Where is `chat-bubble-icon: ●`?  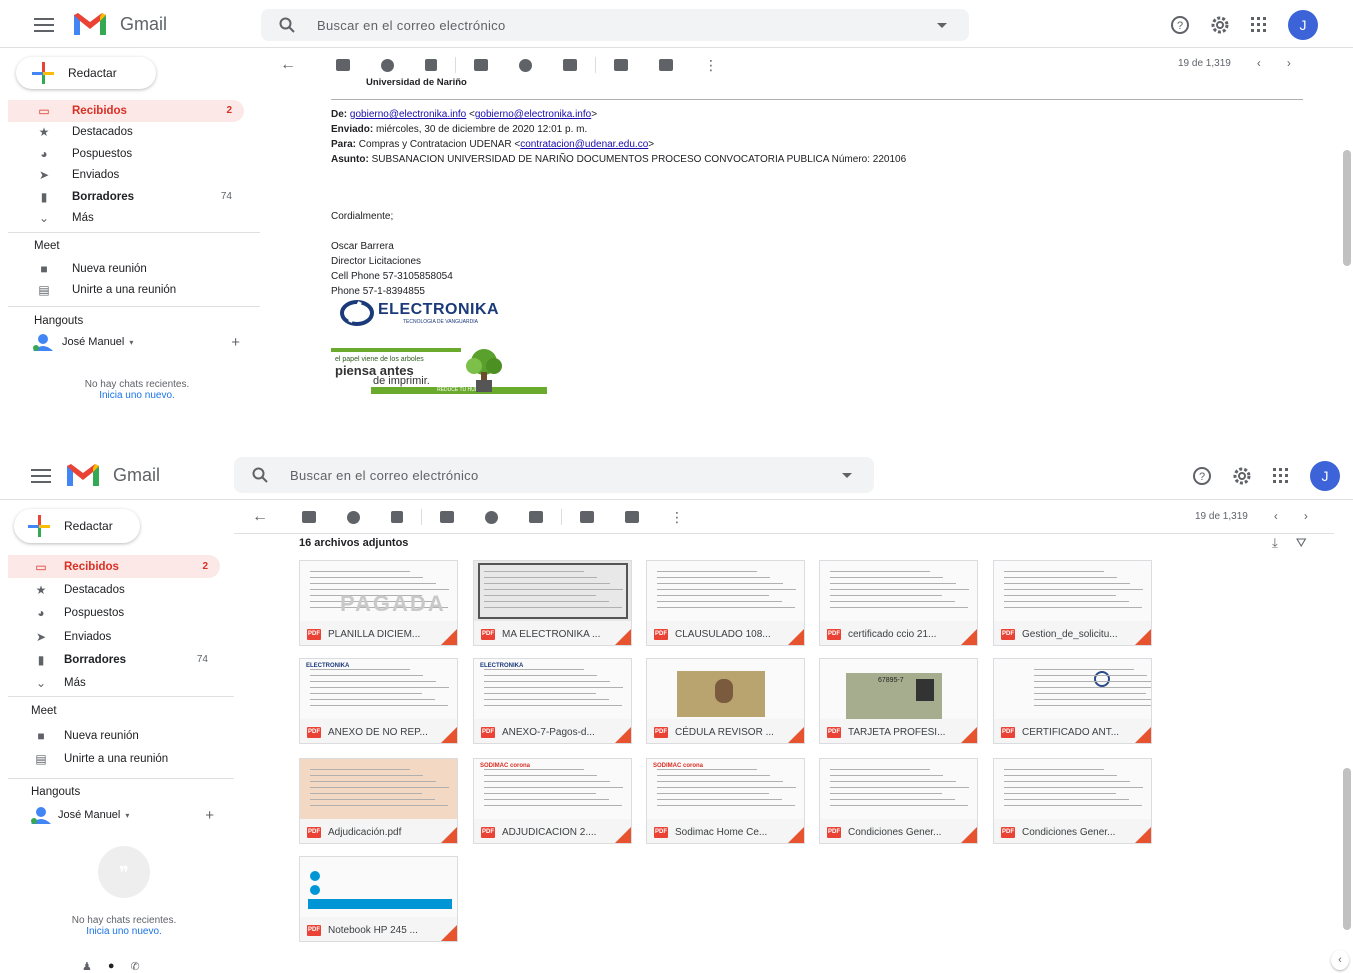 chat-bubble-icon: ● is located at coordinates (111, 966).